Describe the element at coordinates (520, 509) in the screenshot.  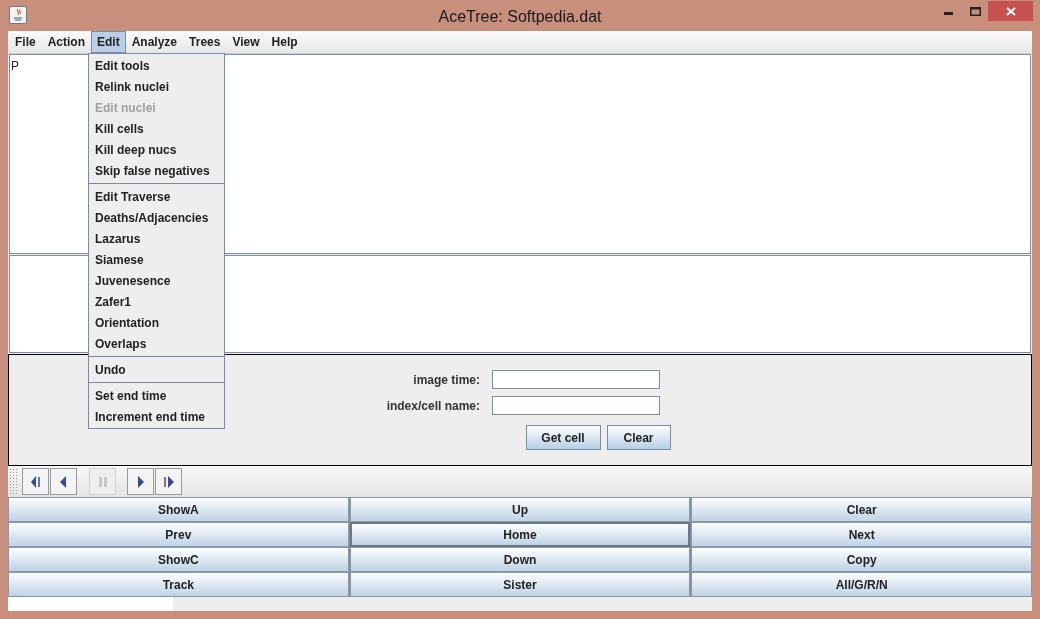
I see `grid-button: Up` at that location.